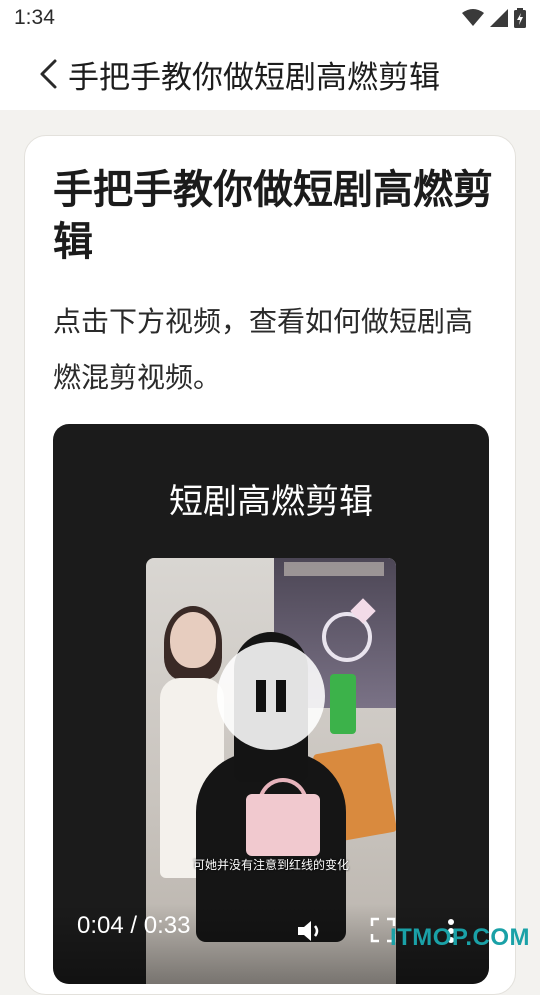  I want to click on app-bar: 手把手教你做短剧高燃剪辑, so click(270, 73).